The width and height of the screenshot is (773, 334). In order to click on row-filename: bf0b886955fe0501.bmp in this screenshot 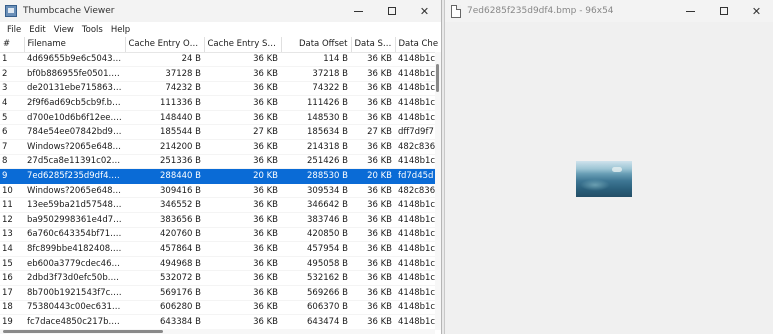, I will do `click(74, 74)`.